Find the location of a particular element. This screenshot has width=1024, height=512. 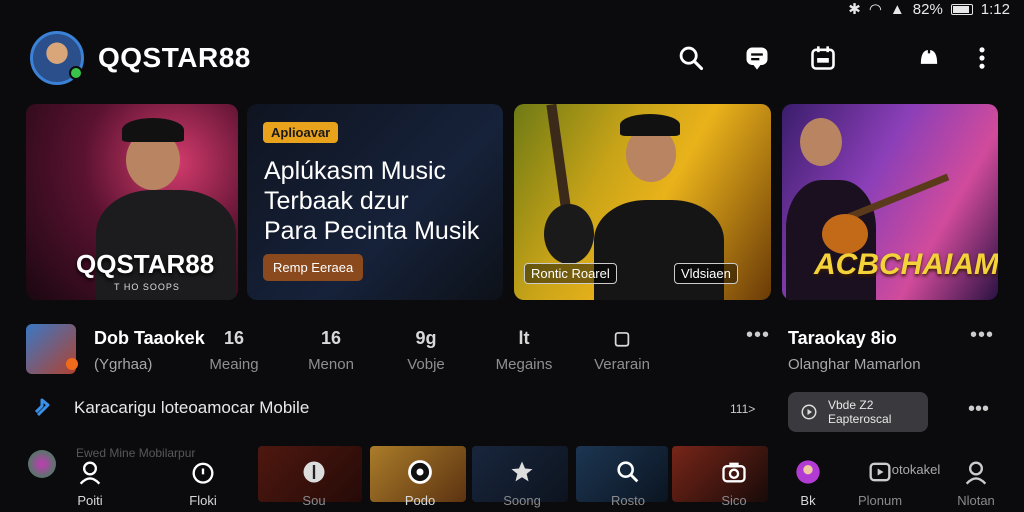

chat-icon is located at coordinates (757, 58).